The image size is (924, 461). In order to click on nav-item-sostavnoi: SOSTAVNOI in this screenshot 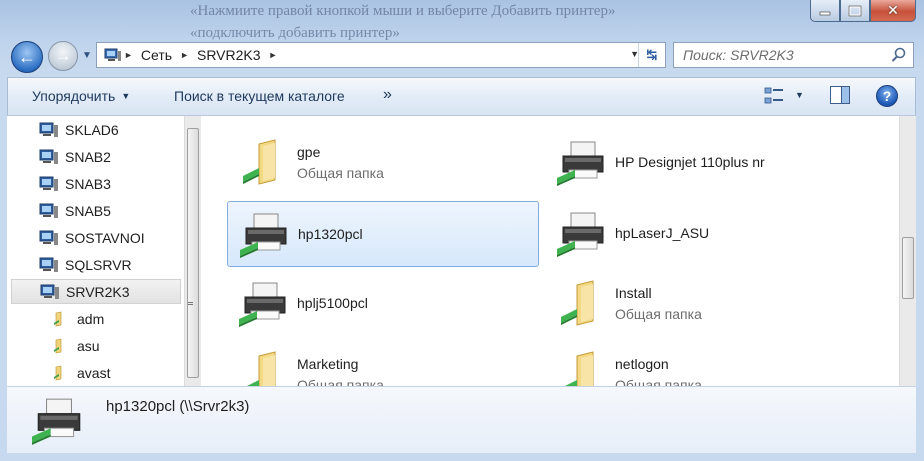, I will do `click(96, 237)`.